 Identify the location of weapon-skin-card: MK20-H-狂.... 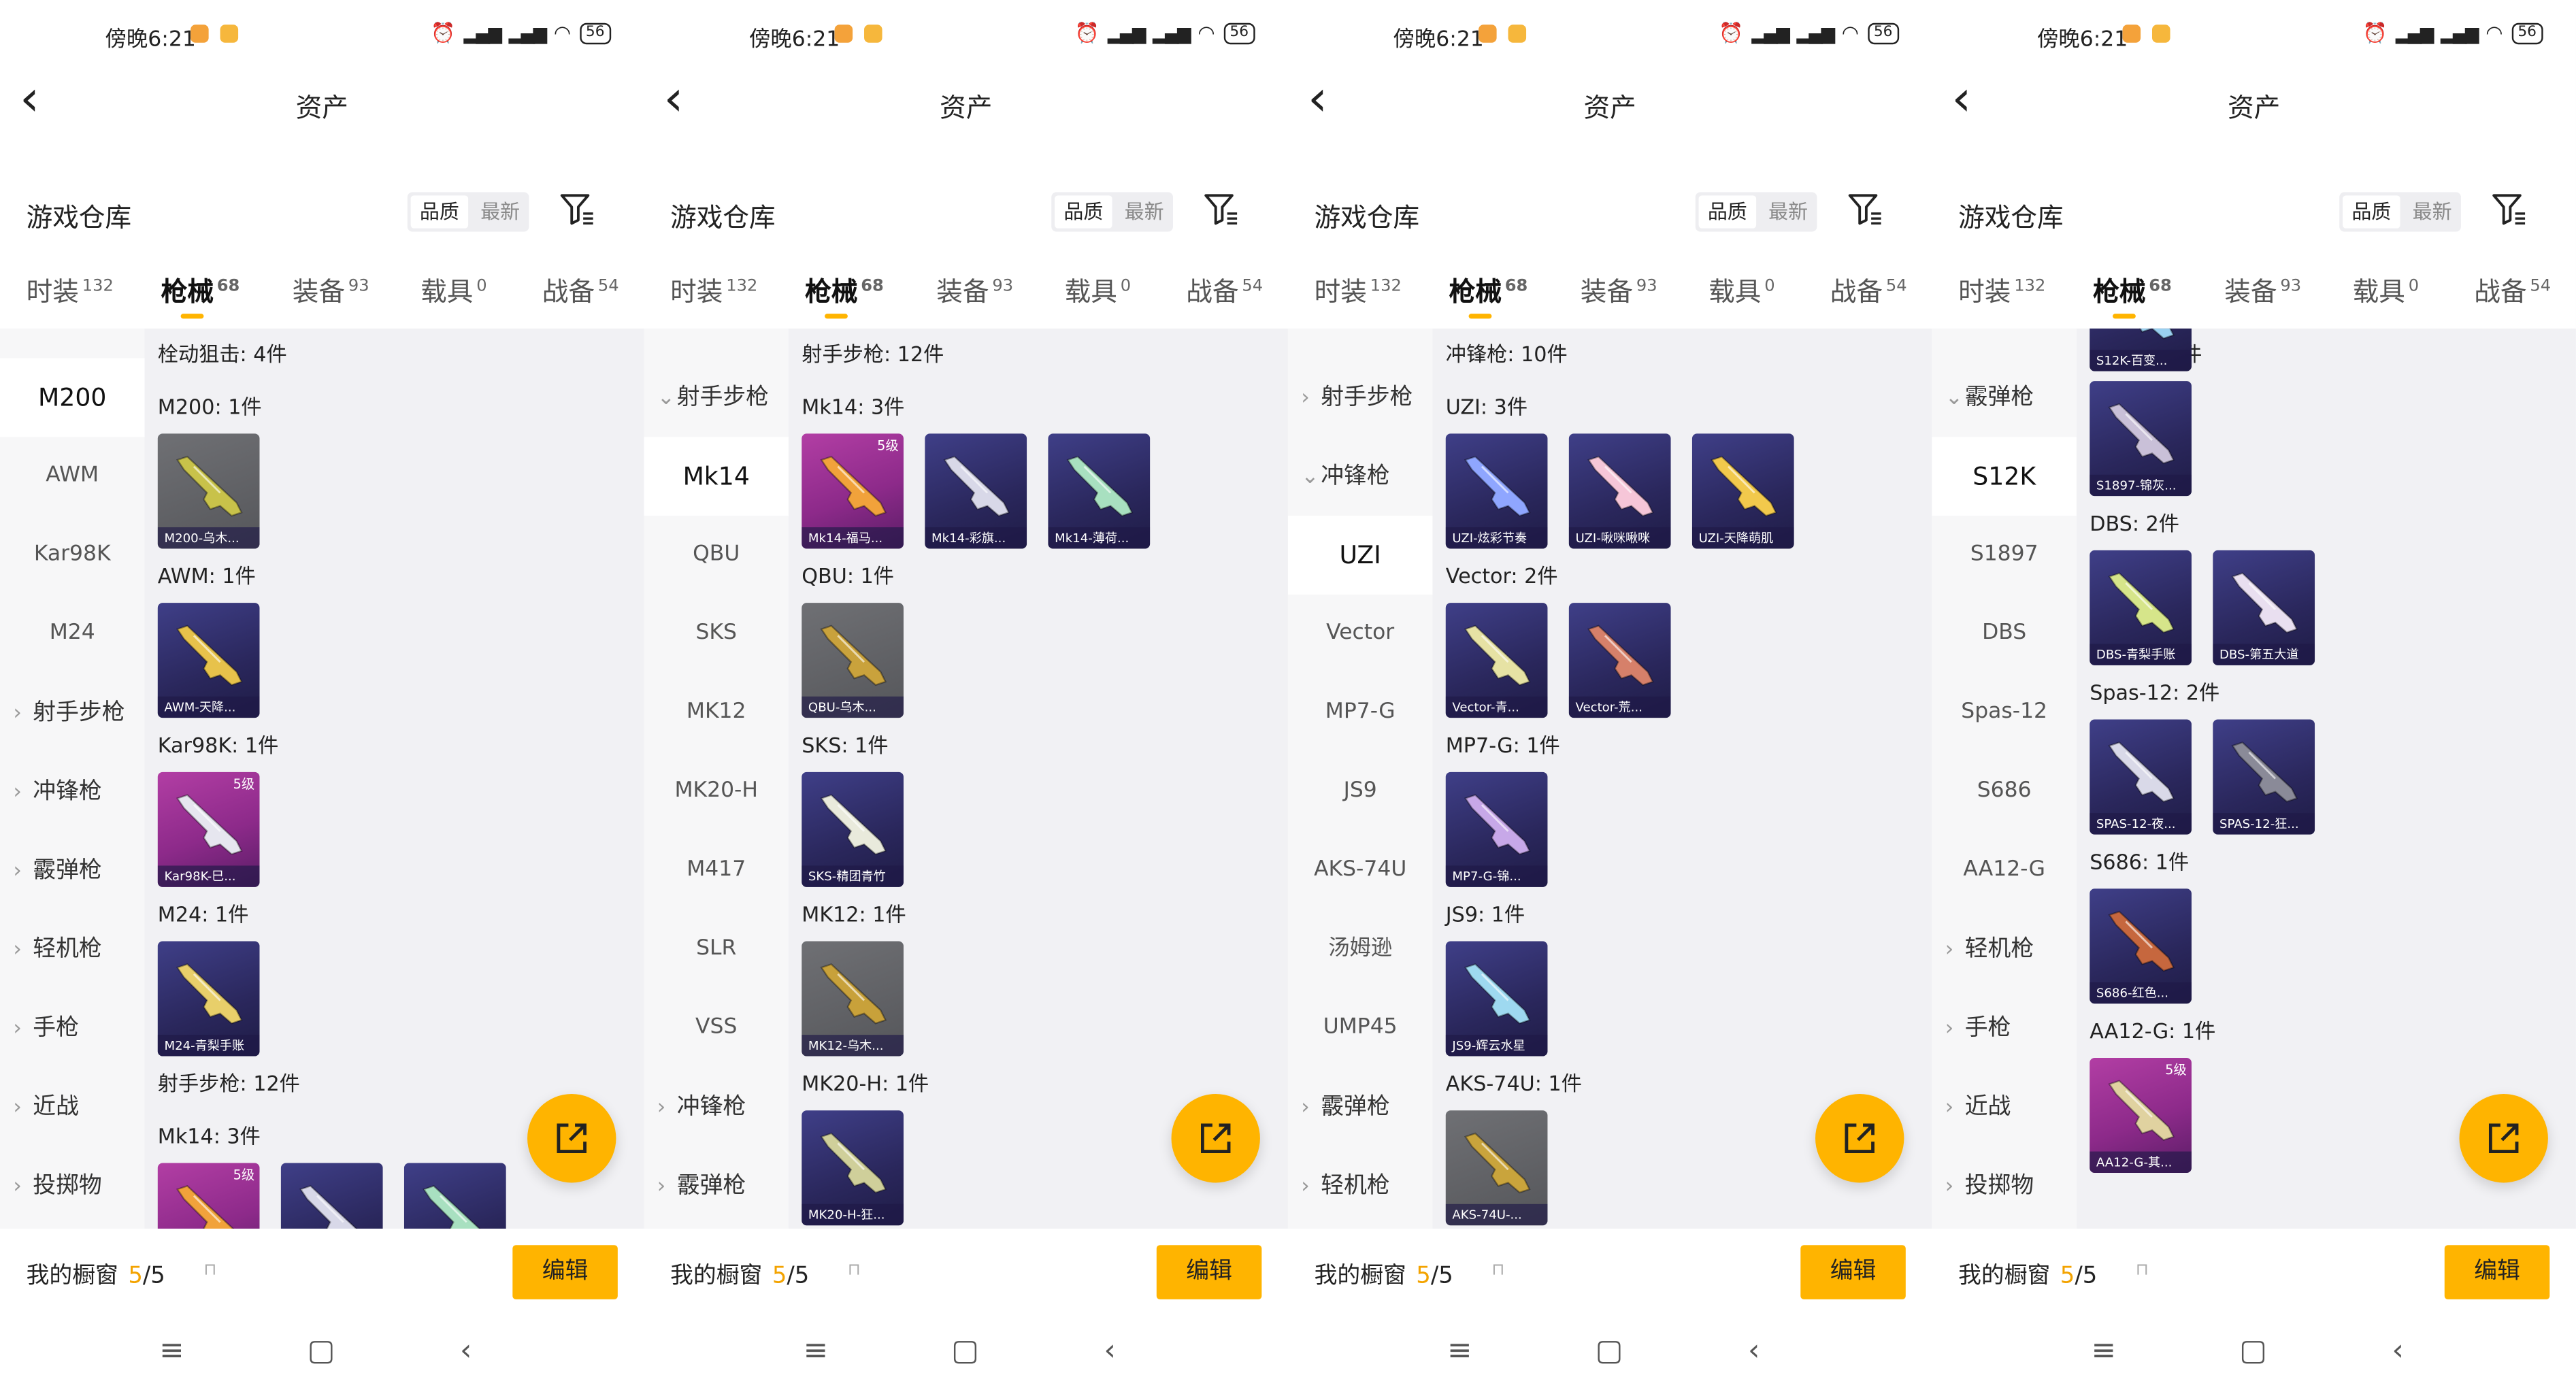
(853, 1168).